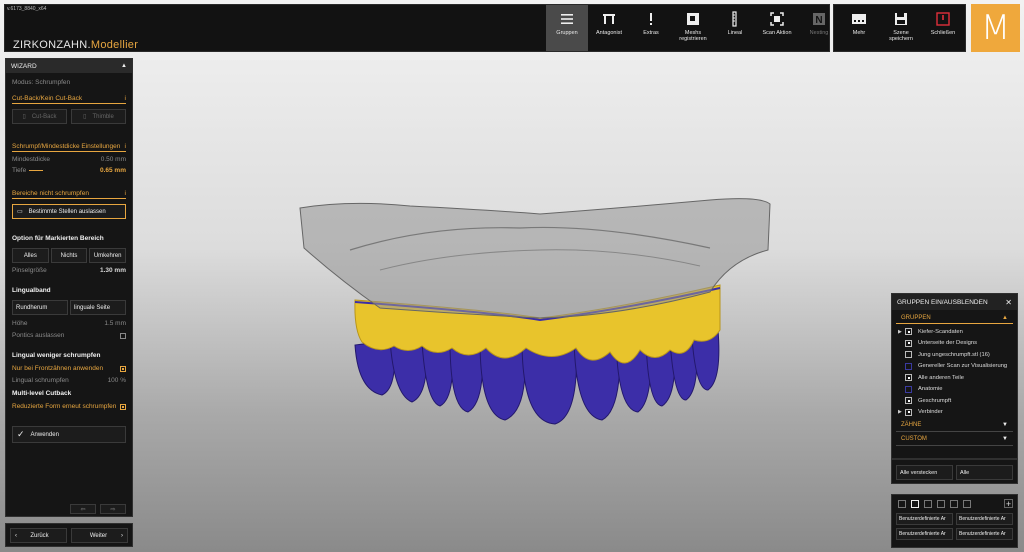 The width and height of the screenshot is (1024, 552). I want to click on close-icon: ✕, so click(1008, 302).